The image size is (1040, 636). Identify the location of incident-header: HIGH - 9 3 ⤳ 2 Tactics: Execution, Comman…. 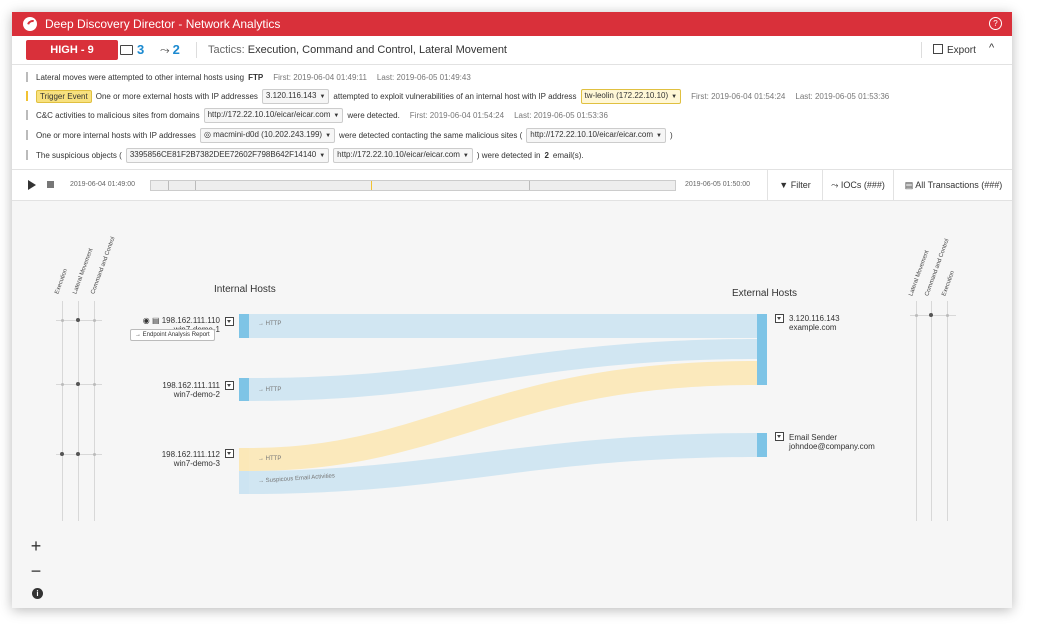
(512, 50).